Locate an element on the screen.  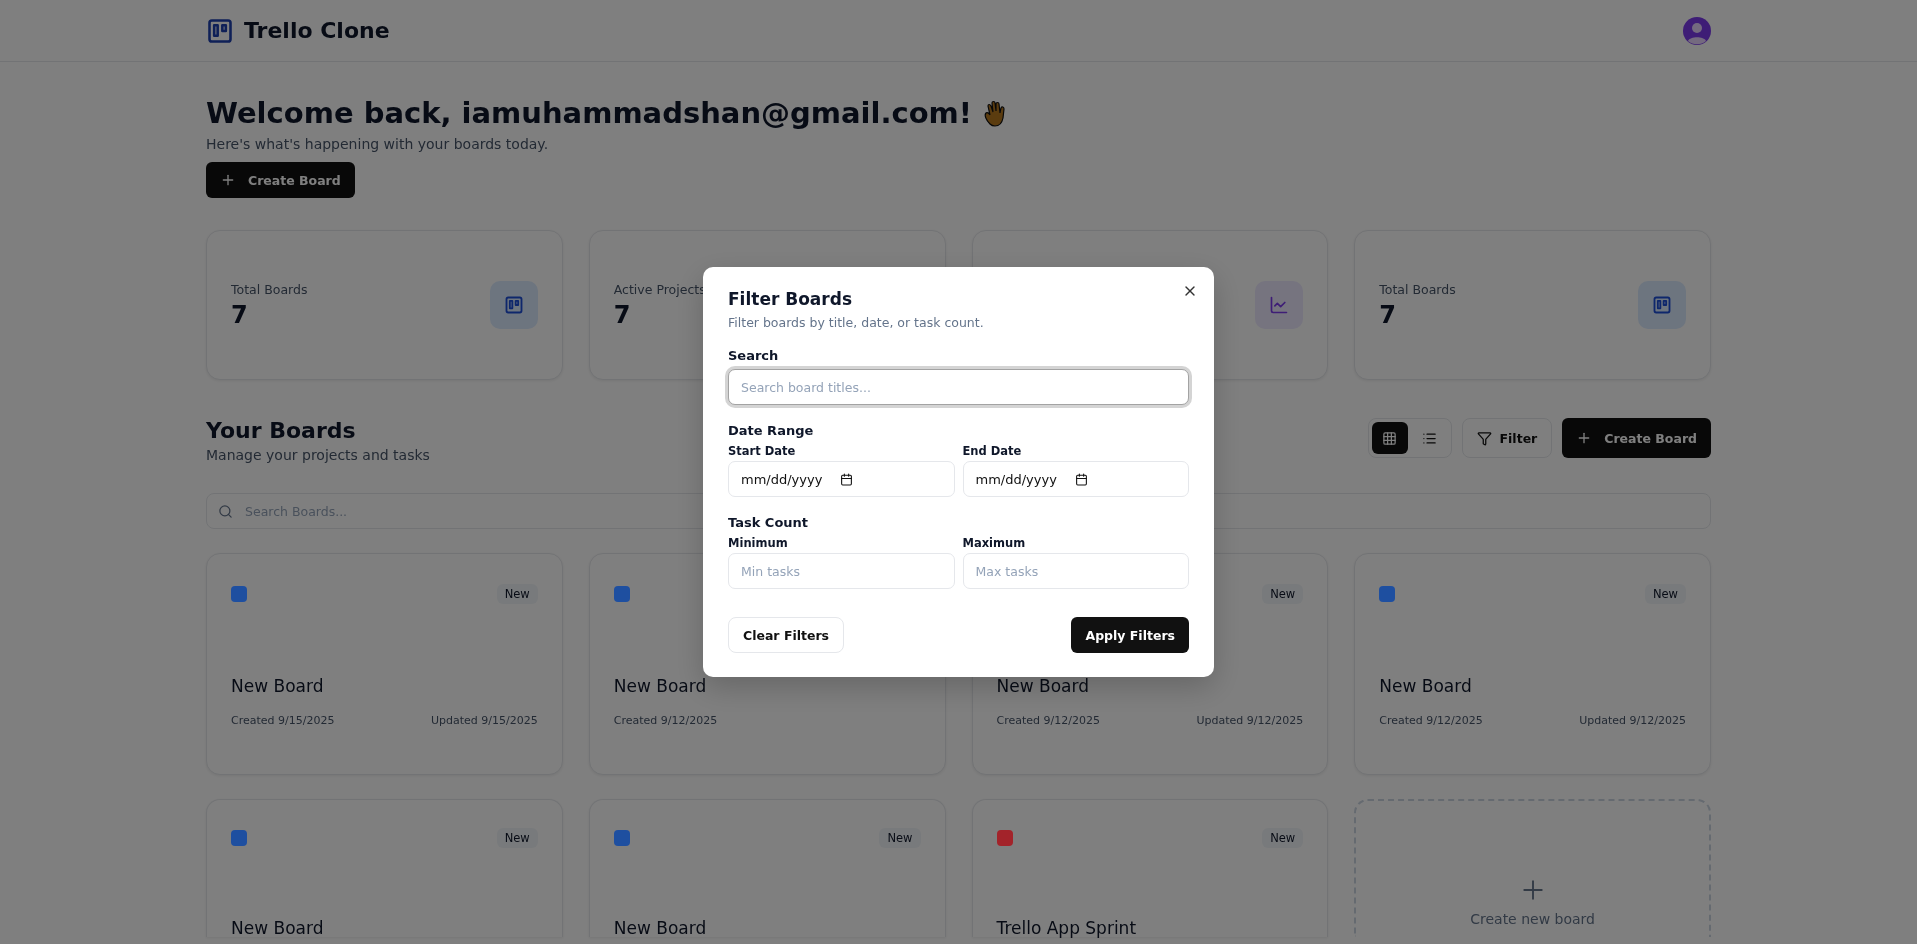
app-name: Trello Clone is located at coordinates (317, 30).